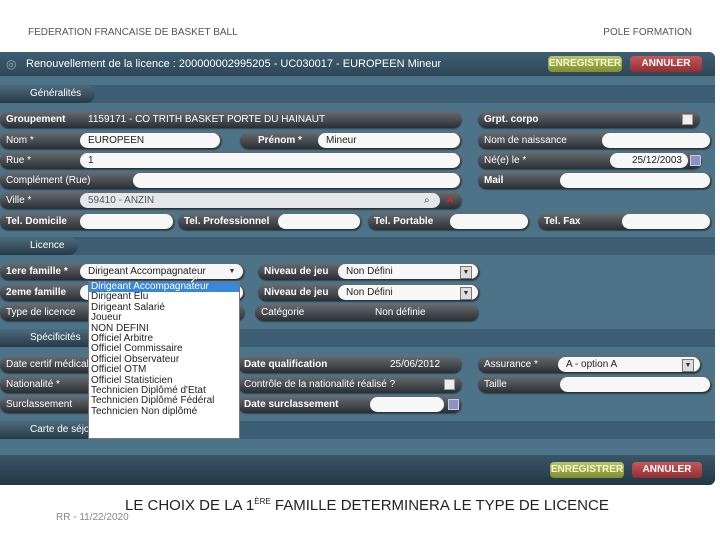 Image resolution: width=720 pixels, height=540 pixels. I want to click on section-licence: Licence, so click(357, 246).